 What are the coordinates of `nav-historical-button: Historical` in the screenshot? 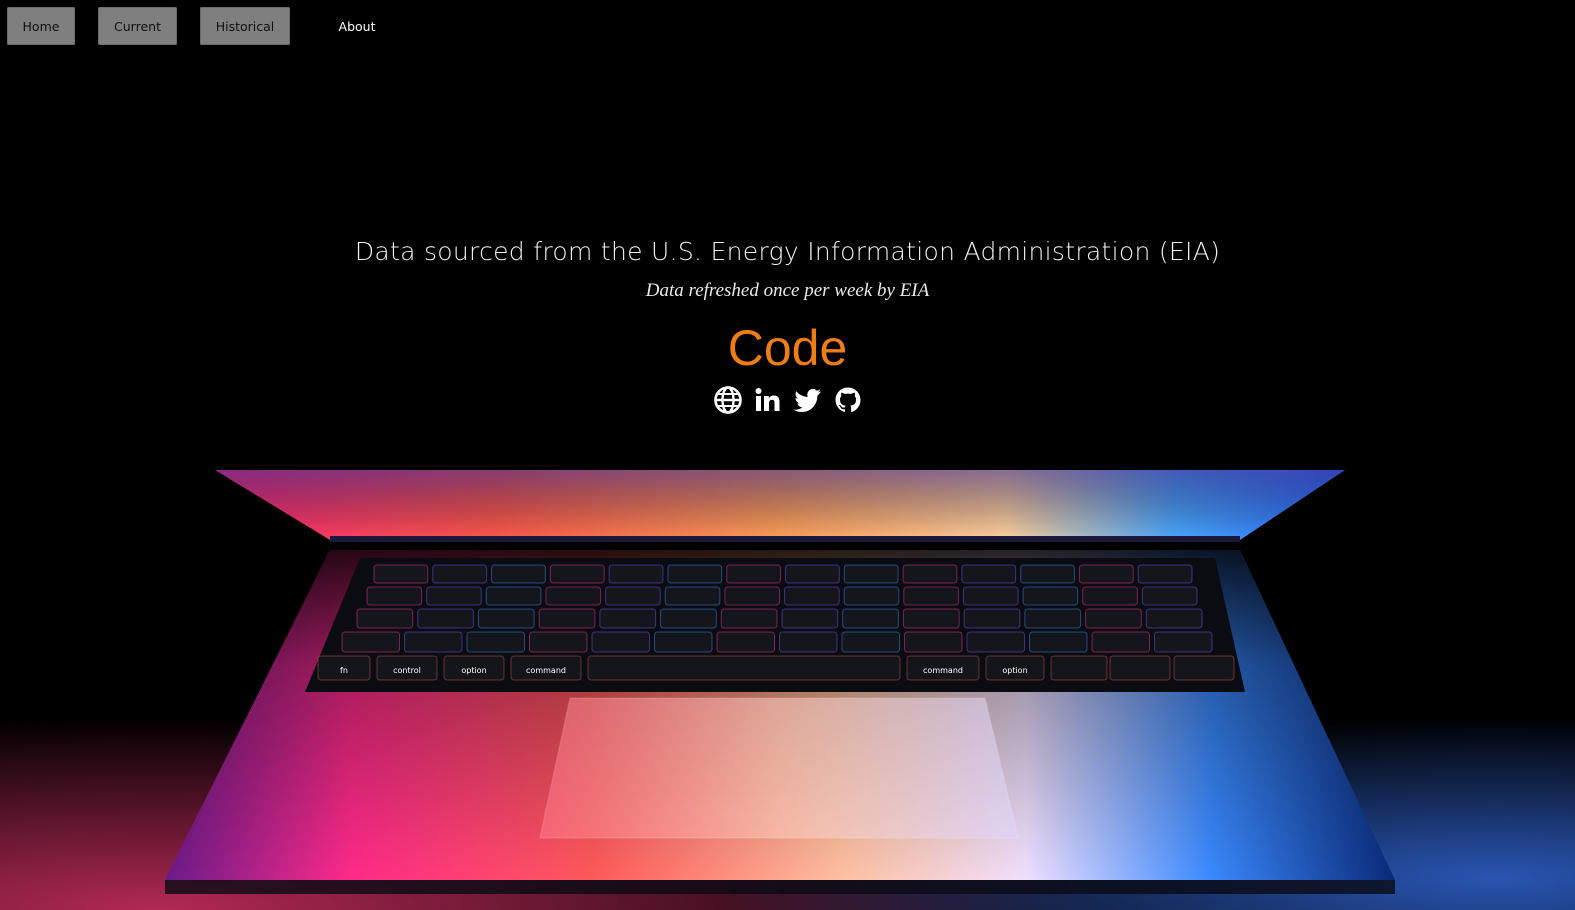 It's located at (245, 26).